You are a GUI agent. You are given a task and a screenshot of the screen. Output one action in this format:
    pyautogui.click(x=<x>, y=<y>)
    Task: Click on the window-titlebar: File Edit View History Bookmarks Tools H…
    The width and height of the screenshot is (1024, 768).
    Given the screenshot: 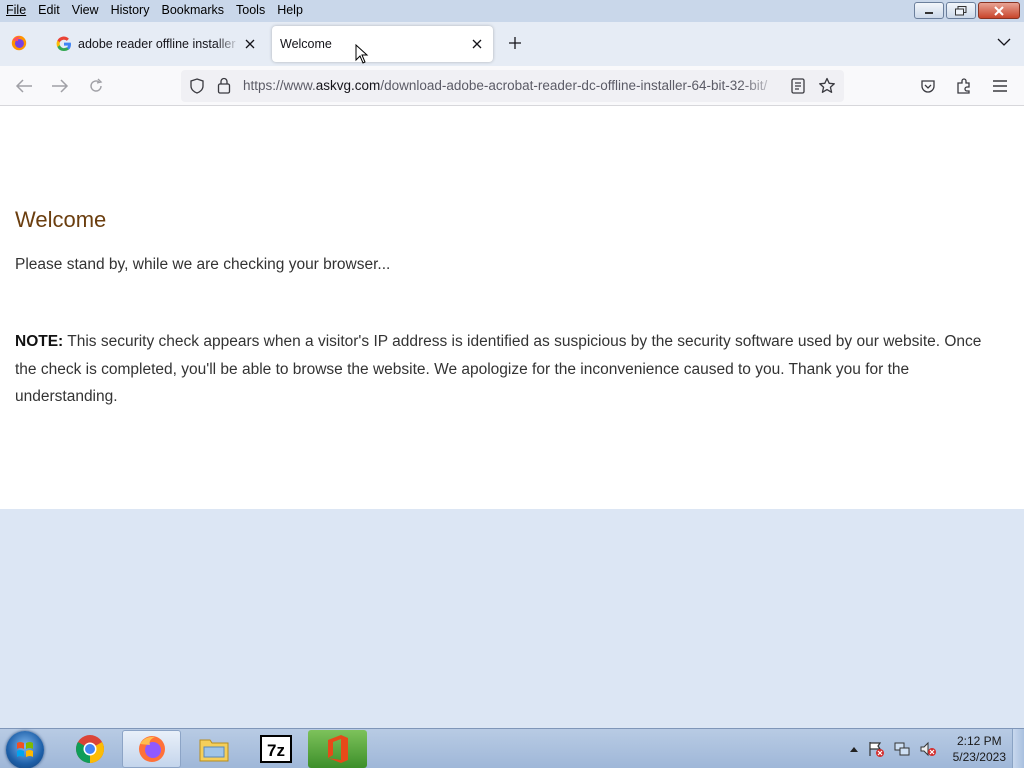 What is the action you would take?
    pyautogui.click(x=512, y=11)
    